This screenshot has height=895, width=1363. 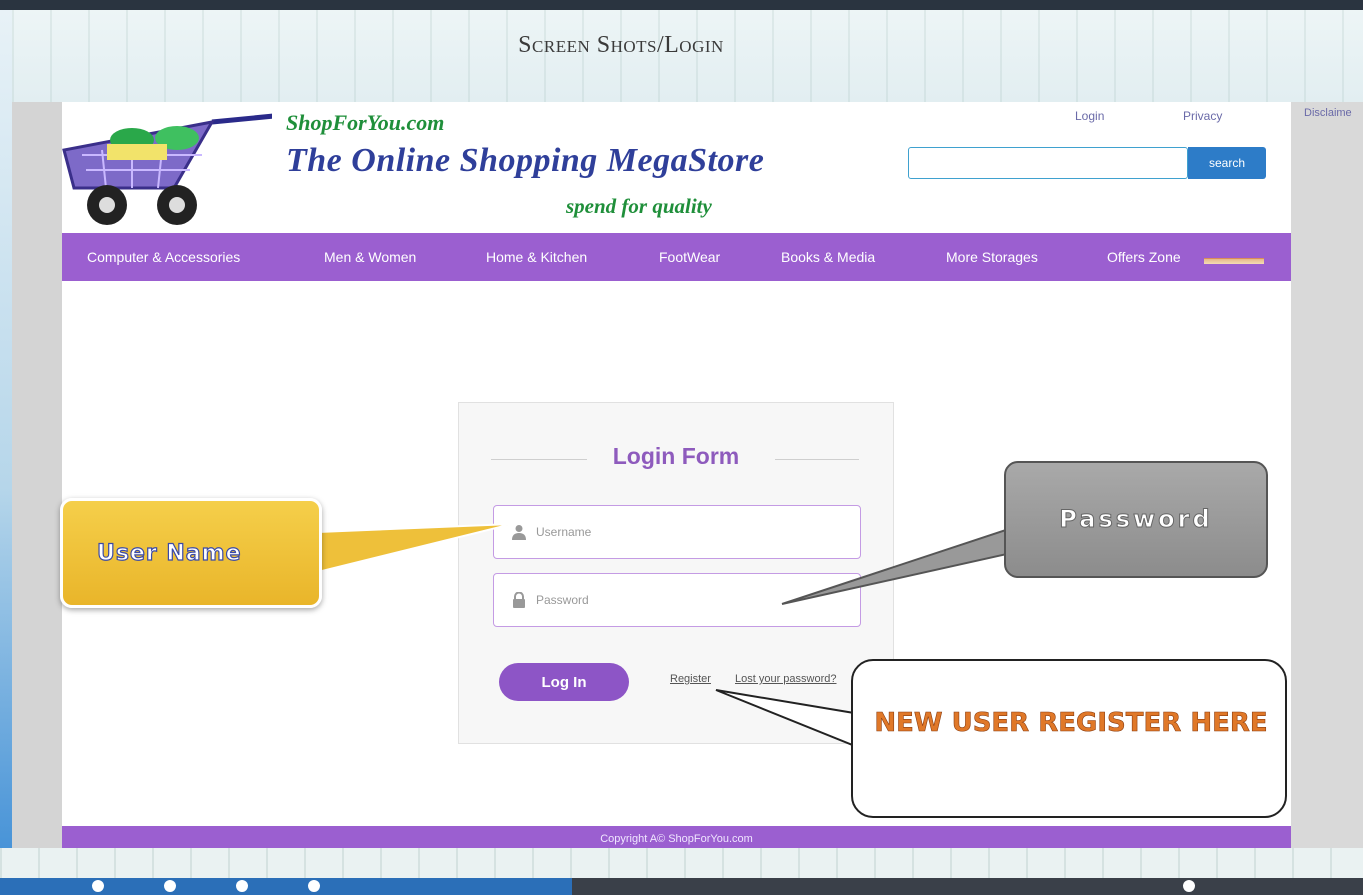 I want to click on lost-password-link: Lost your password?, so click(x=786, y=679).